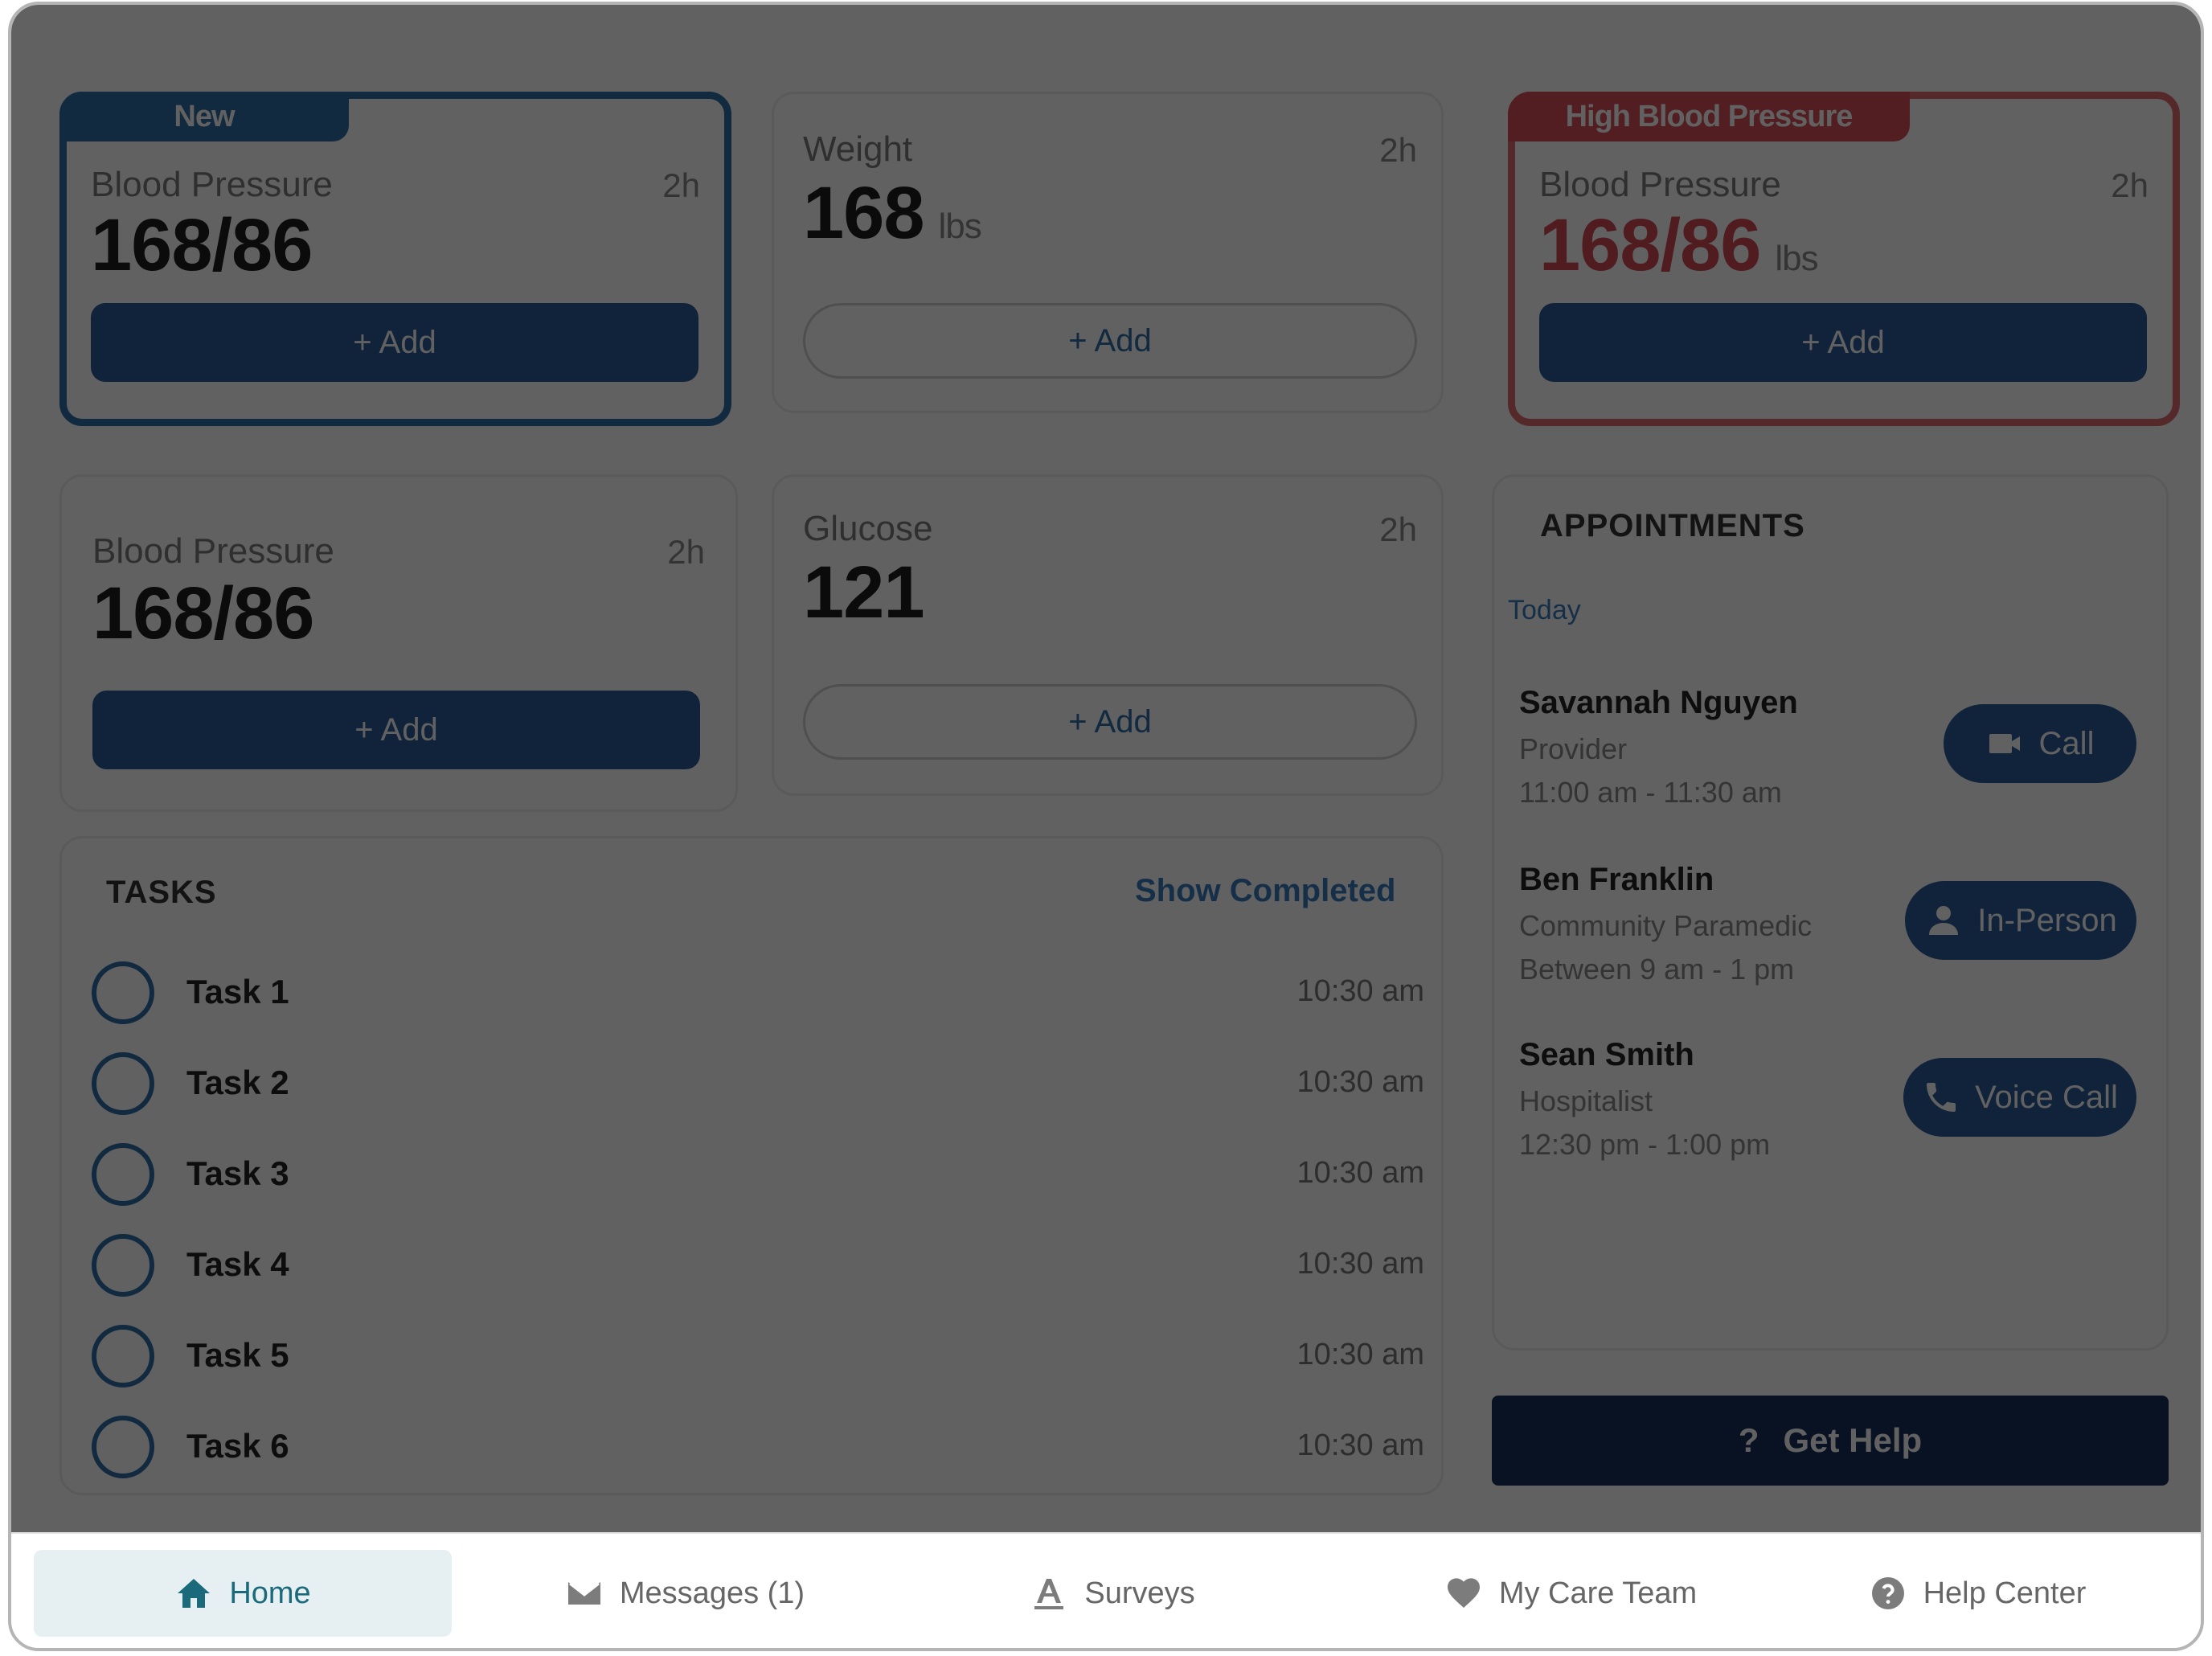  I want to click on metric-card-weight: Weight 2h 168 lbs + Add, so click(1108, 252).